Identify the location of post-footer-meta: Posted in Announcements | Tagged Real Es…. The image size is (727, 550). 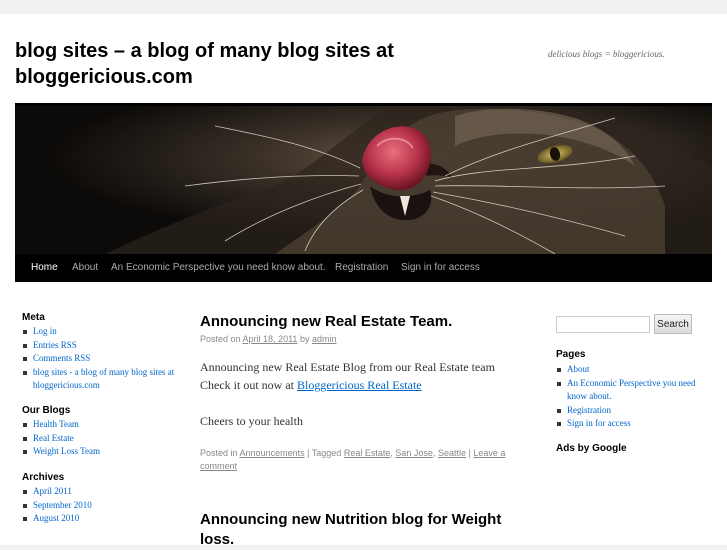
(353, 459).